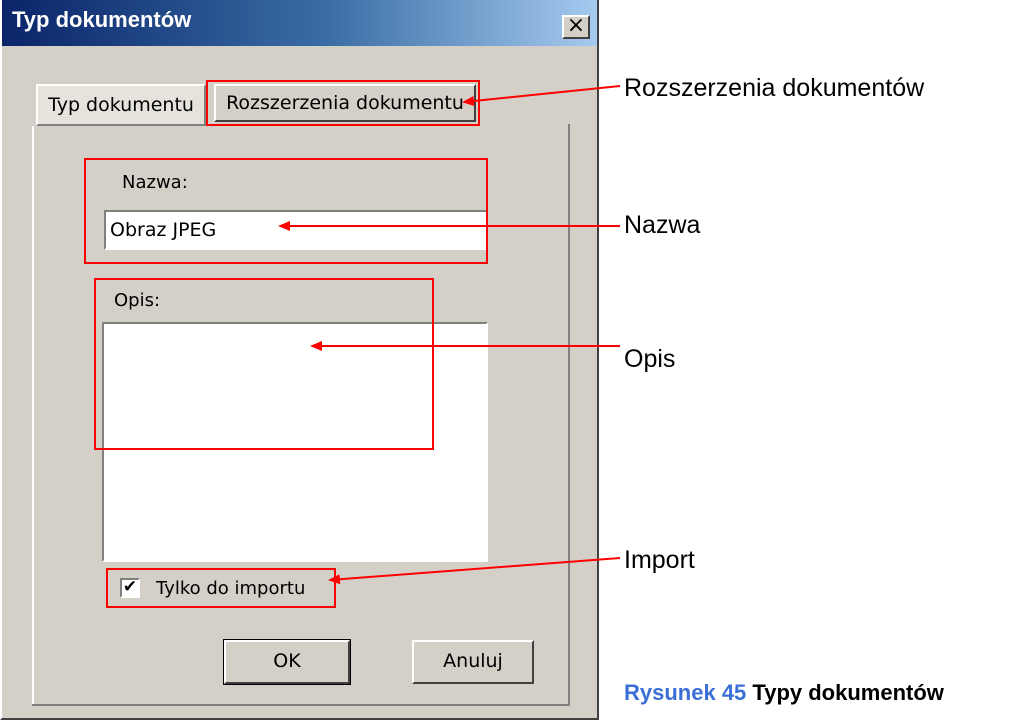  Describe the element at coordinates (845, 692) in the screenshot. I see `figure-title: Typy dokumentów` at that location.